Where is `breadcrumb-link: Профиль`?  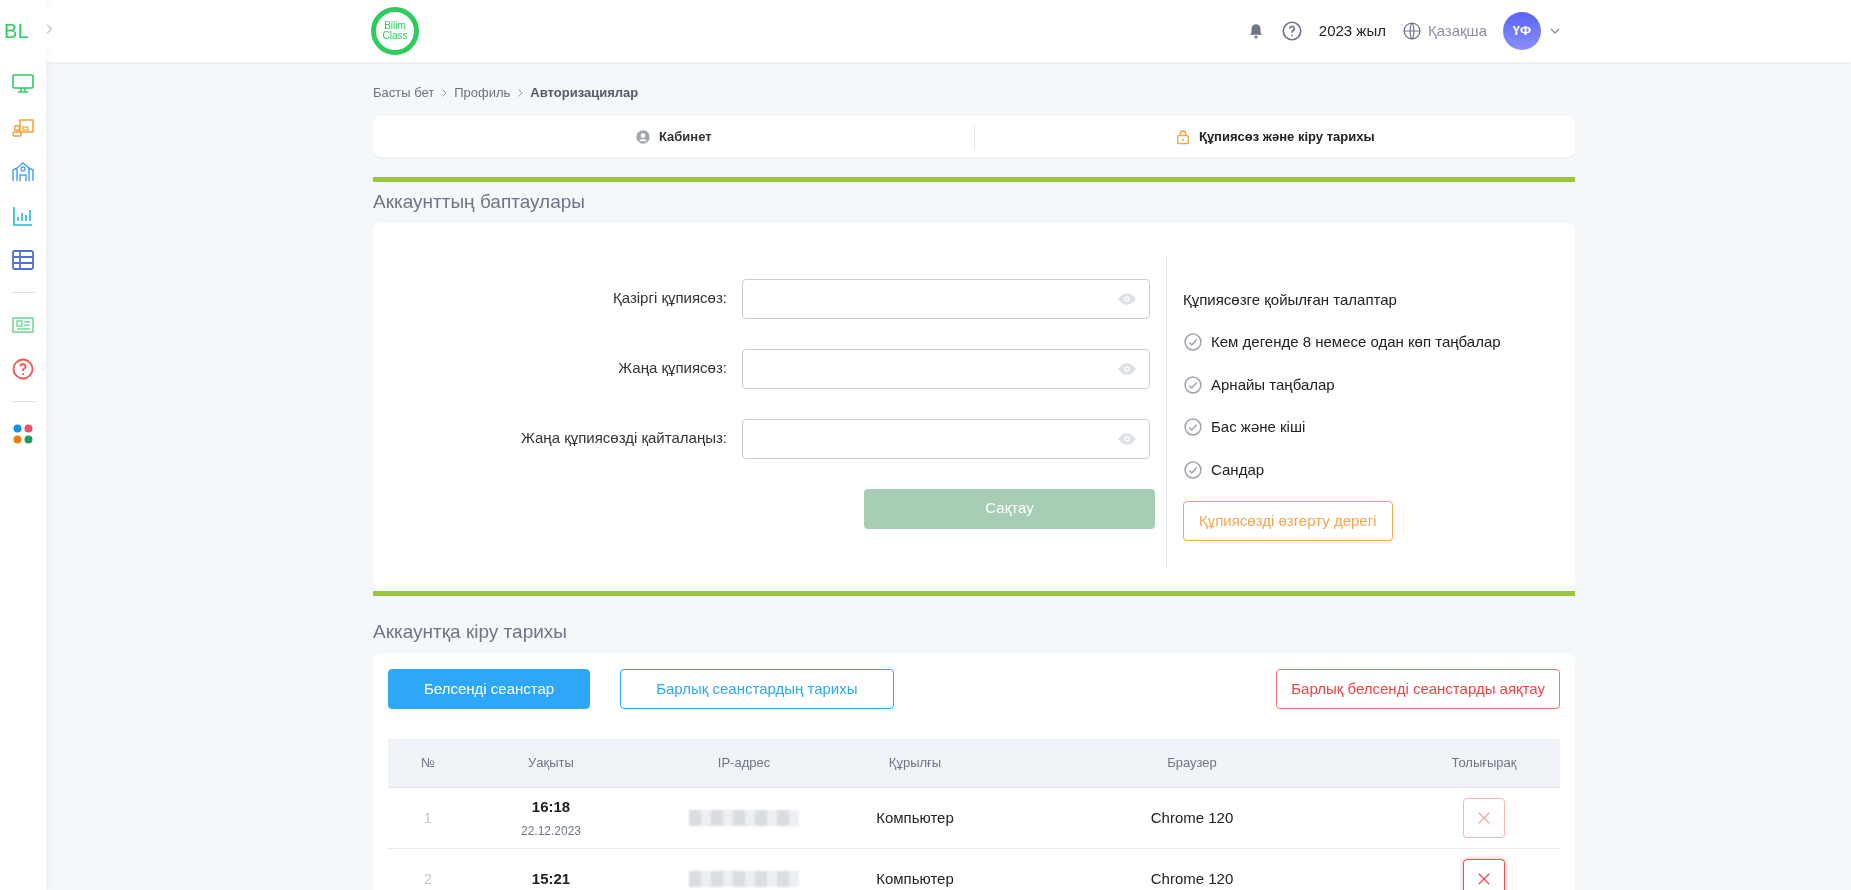
breadcrumb-link: Профиль is located at coordinates (482, 93).